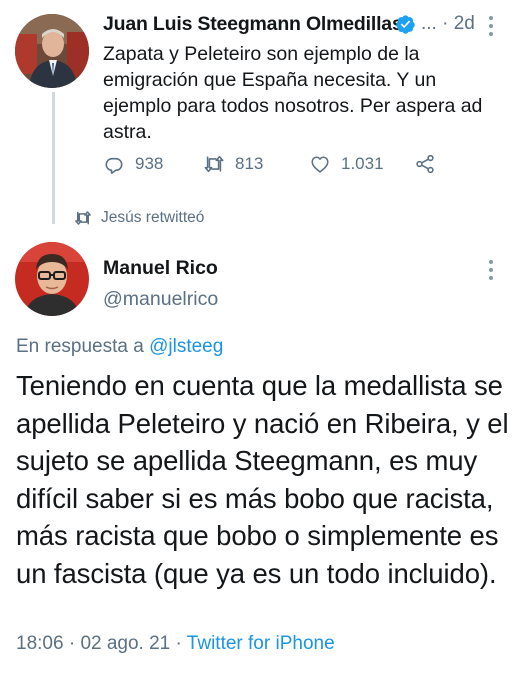  I want to click on reply-prefix: En respuesta a, so click(83, 346).